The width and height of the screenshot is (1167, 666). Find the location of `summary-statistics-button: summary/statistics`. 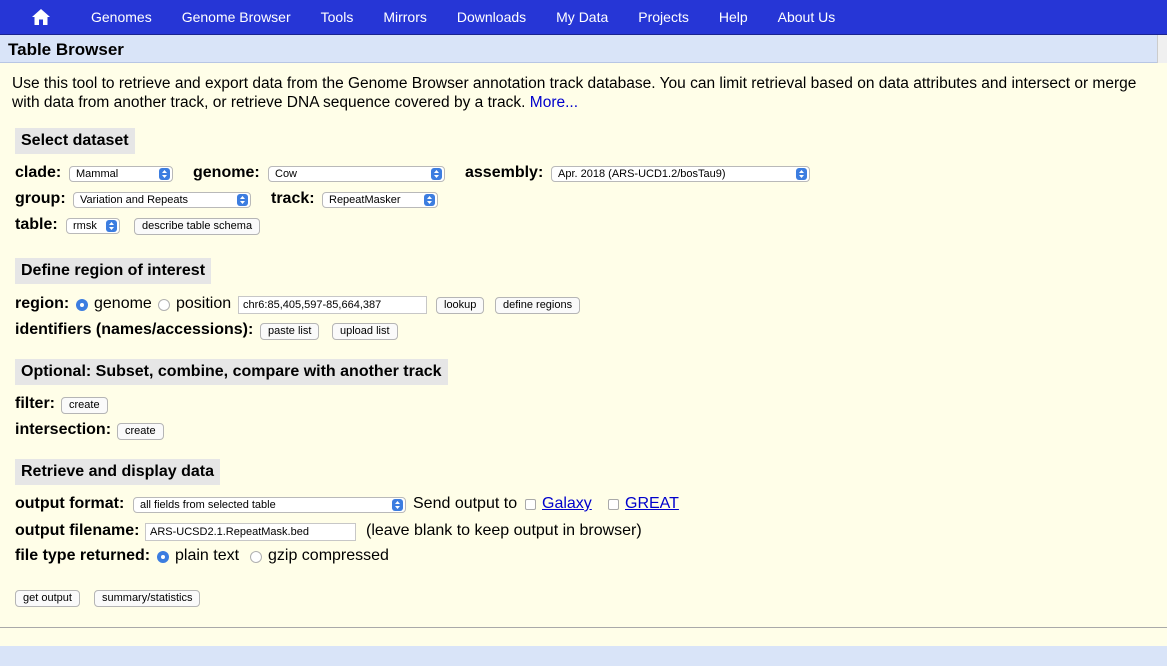

summary-statistics-button: summary/statistics is located at coordinates (147, 598).